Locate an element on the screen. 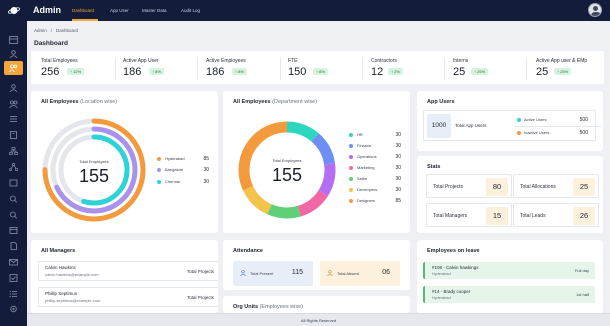  users-icon is located at coordinates (13, 68).